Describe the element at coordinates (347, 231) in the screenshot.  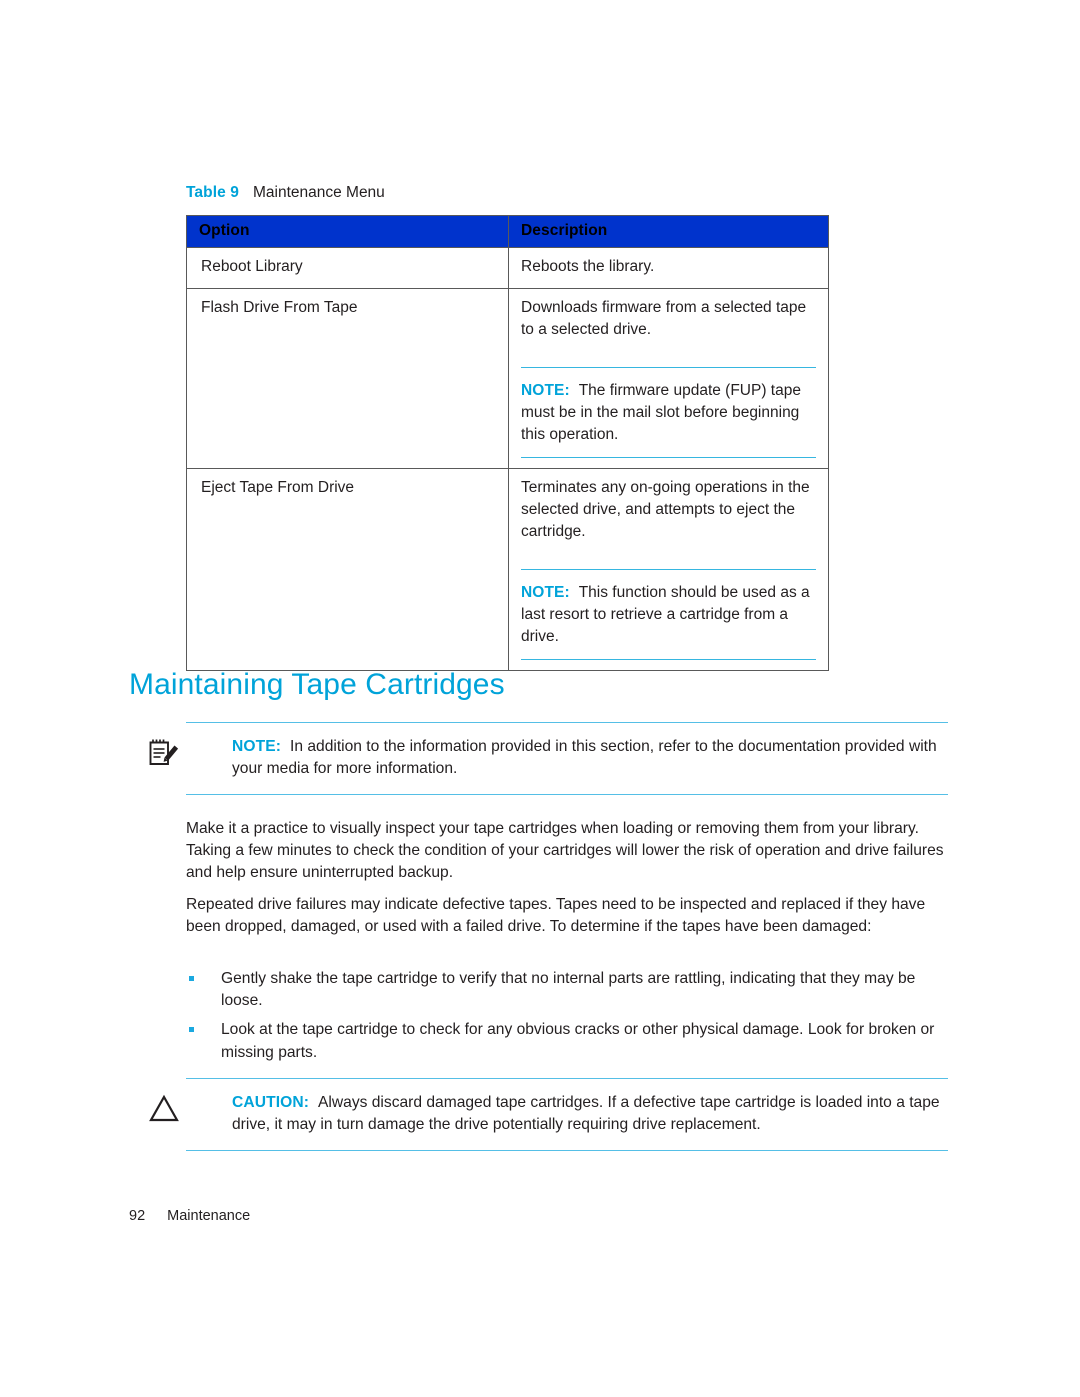
I see `column-header-option: Option` at that location.